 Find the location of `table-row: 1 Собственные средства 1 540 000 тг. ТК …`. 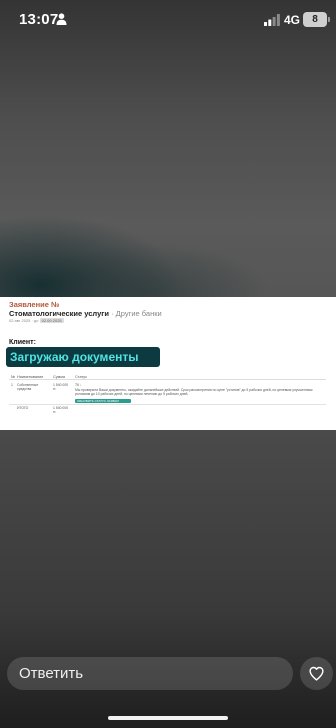

table-row: 1 Собственные средства 1 540 000 тг. ТК … is located at coordinates (167, 393).